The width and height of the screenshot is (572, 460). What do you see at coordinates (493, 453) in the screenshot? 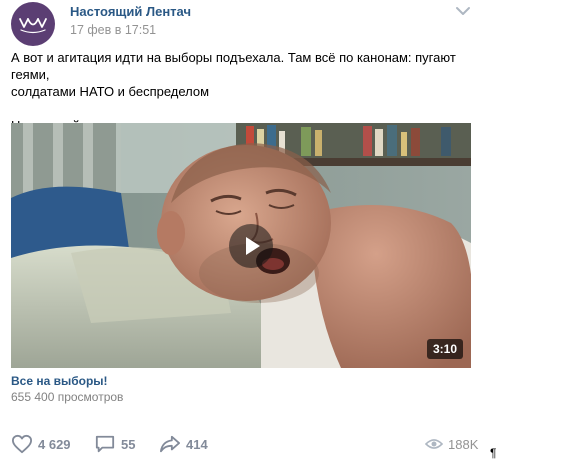
I see `editor-paragraph-mark: ¶` at bounding box center [493, 453].